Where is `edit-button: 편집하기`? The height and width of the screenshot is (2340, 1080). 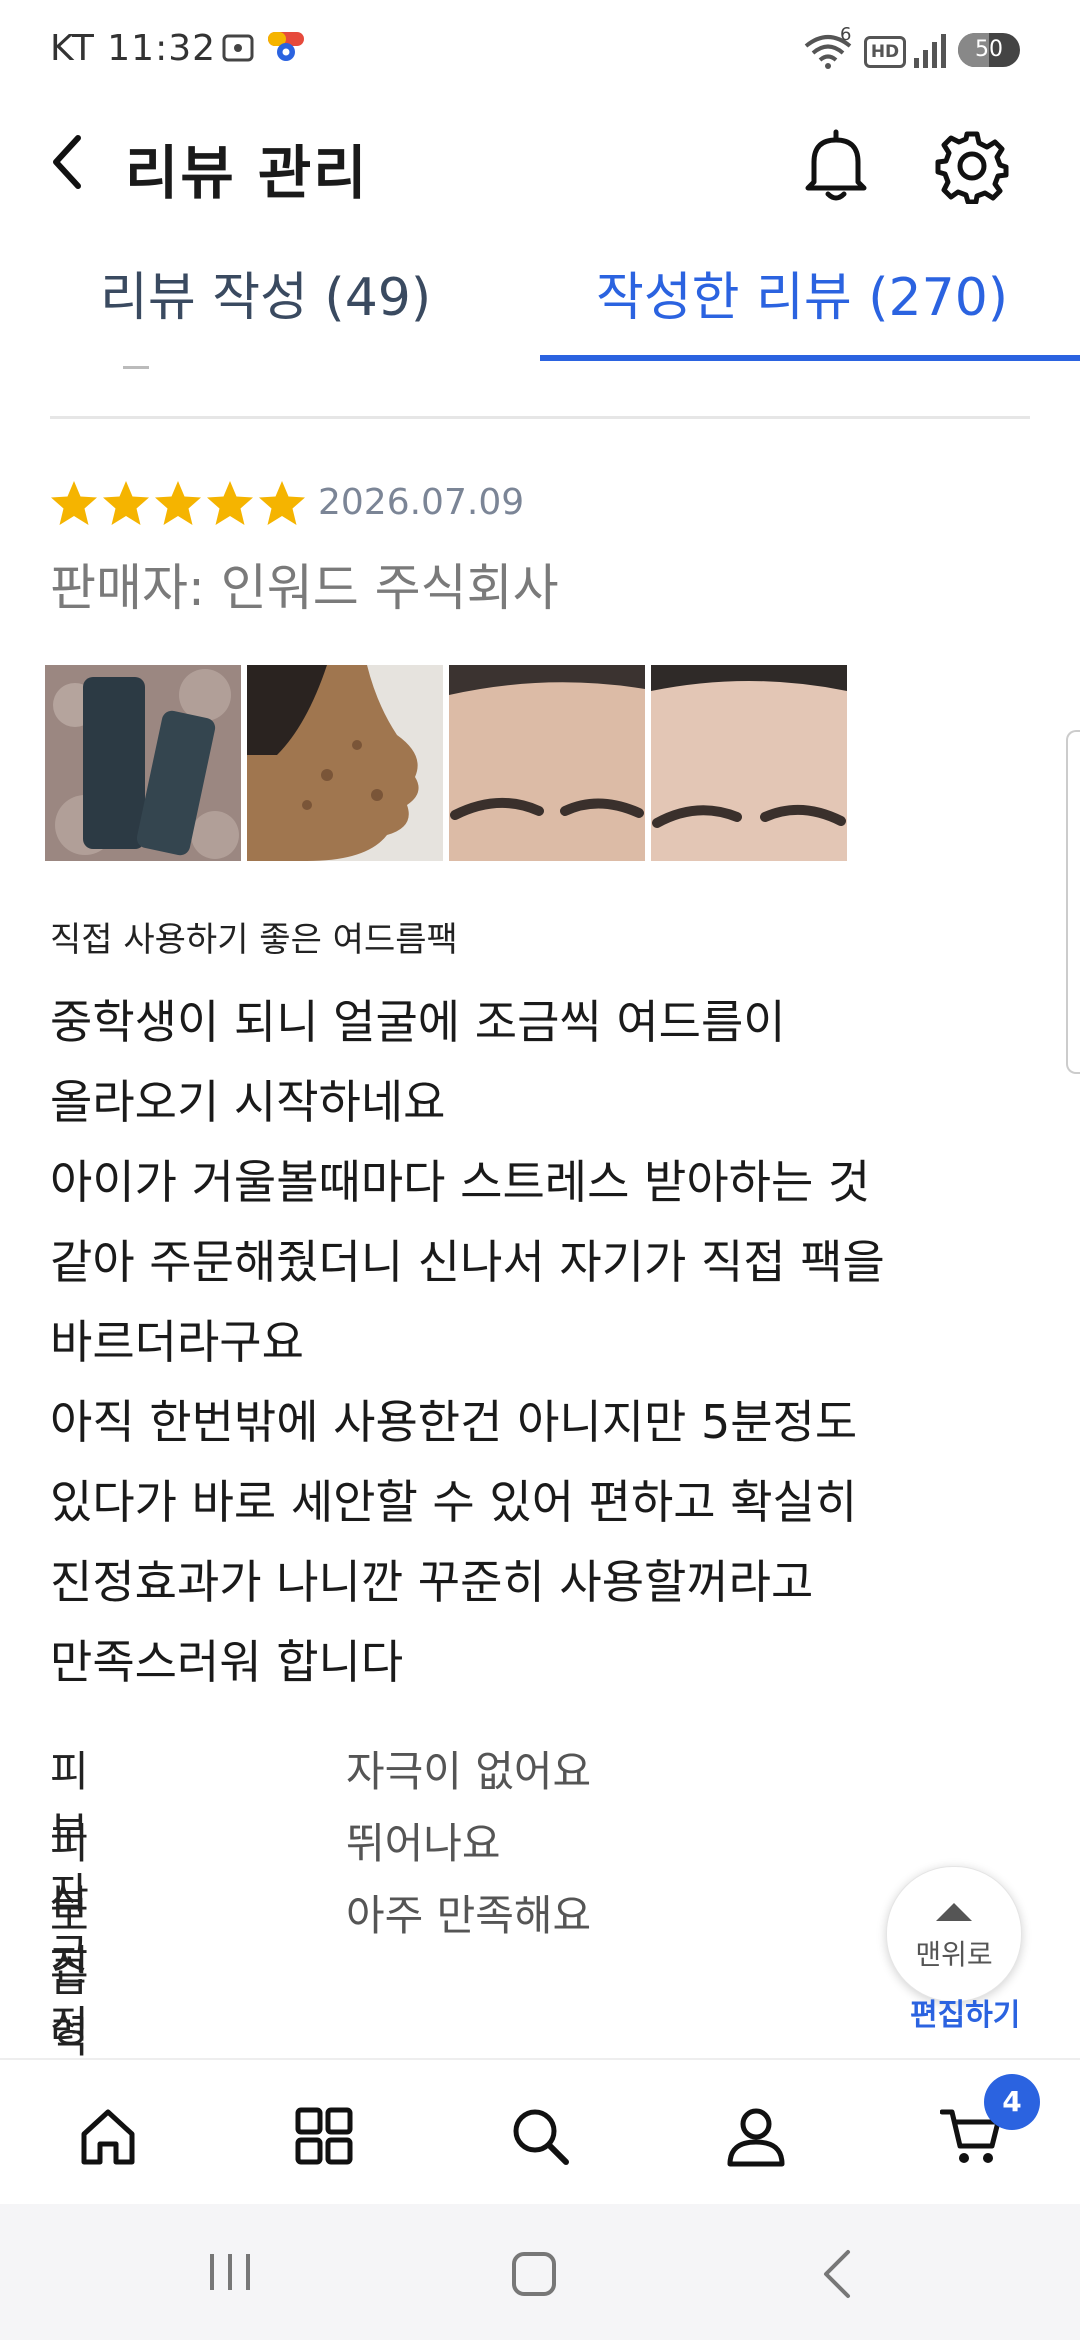
edit-button: 편집하기 is located at coordinates (965, 2012).